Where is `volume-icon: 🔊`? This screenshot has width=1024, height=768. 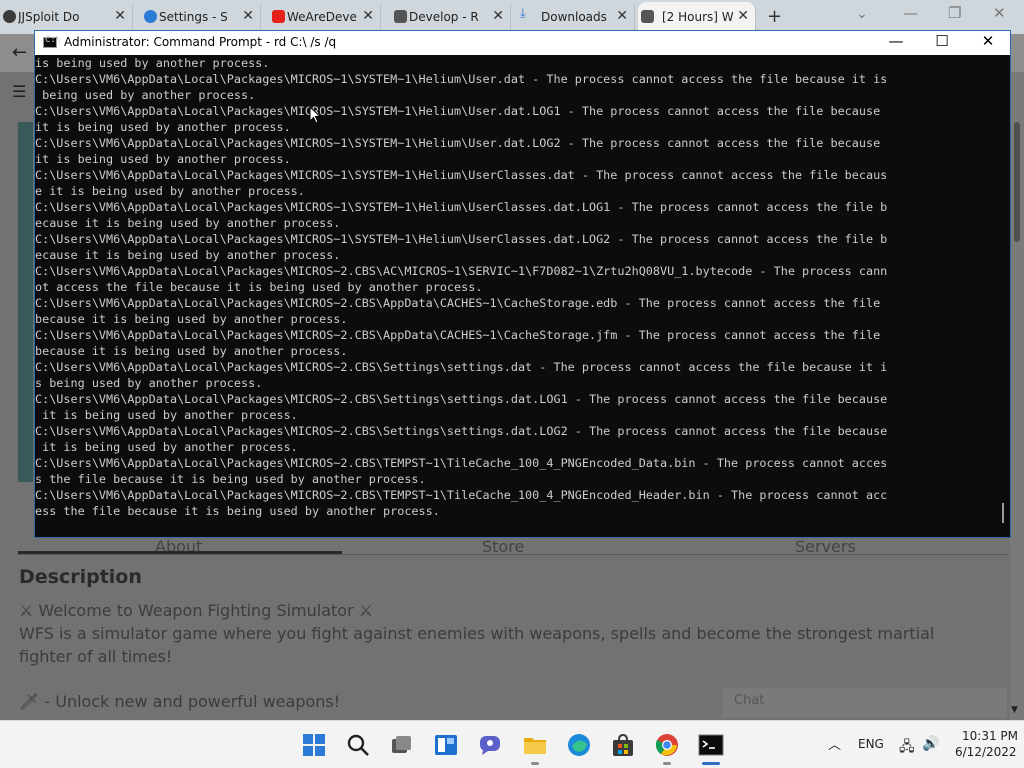 volume-icon: 🔊 is located at coordinates (930, 744).